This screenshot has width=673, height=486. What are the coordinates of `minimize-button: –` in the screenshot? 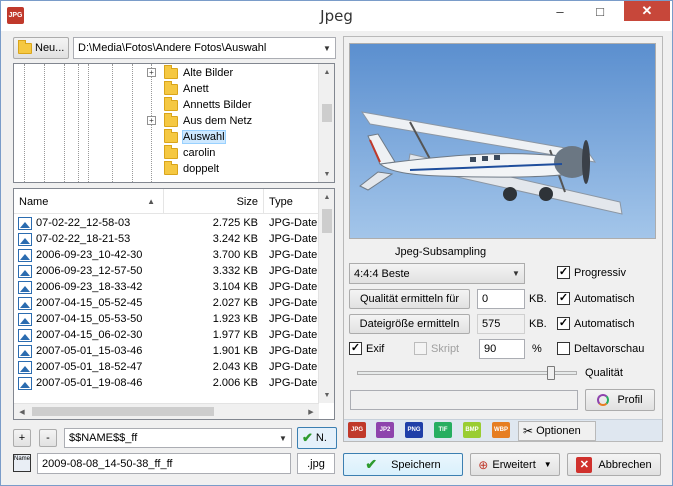 It's located at (560, 11).